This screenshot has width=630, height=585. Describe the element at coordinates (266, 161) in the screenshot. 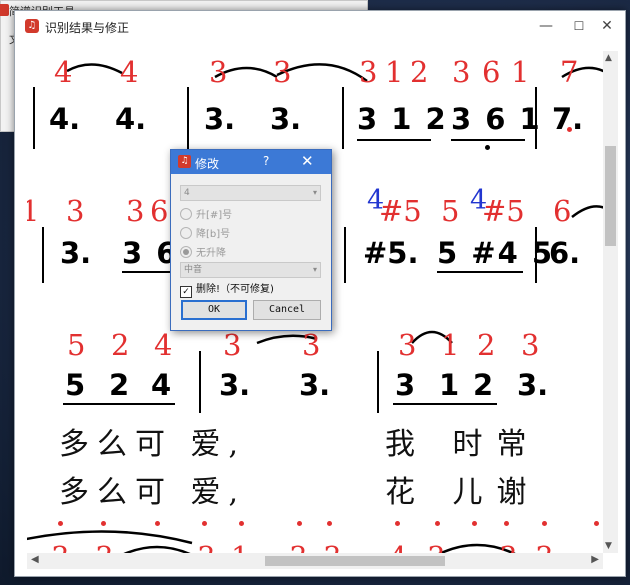

I see `help-button: ?` at that location.